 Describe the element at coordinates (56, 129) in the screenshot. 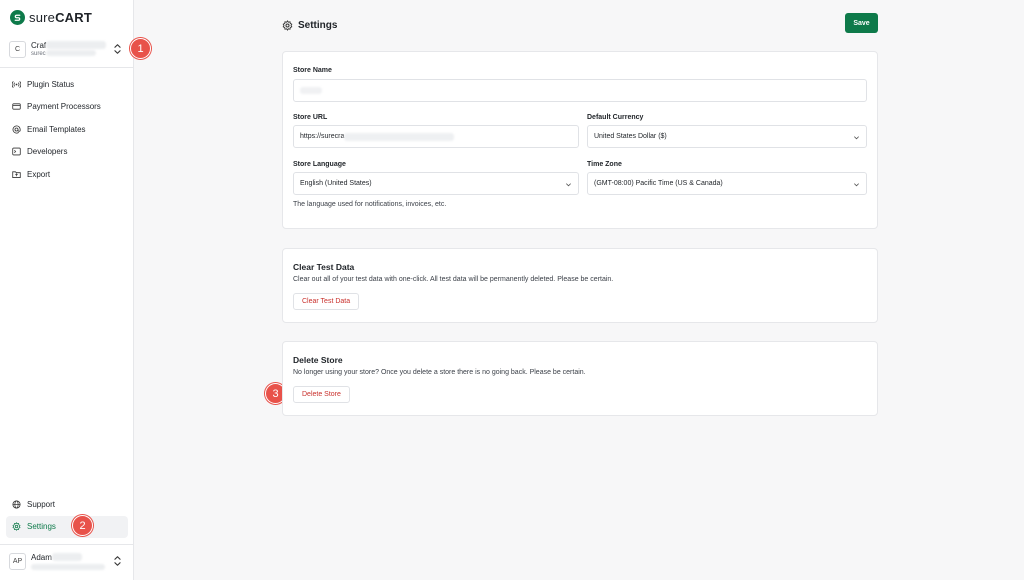

I see `sidebar-item-label: Email Templates` at that location.